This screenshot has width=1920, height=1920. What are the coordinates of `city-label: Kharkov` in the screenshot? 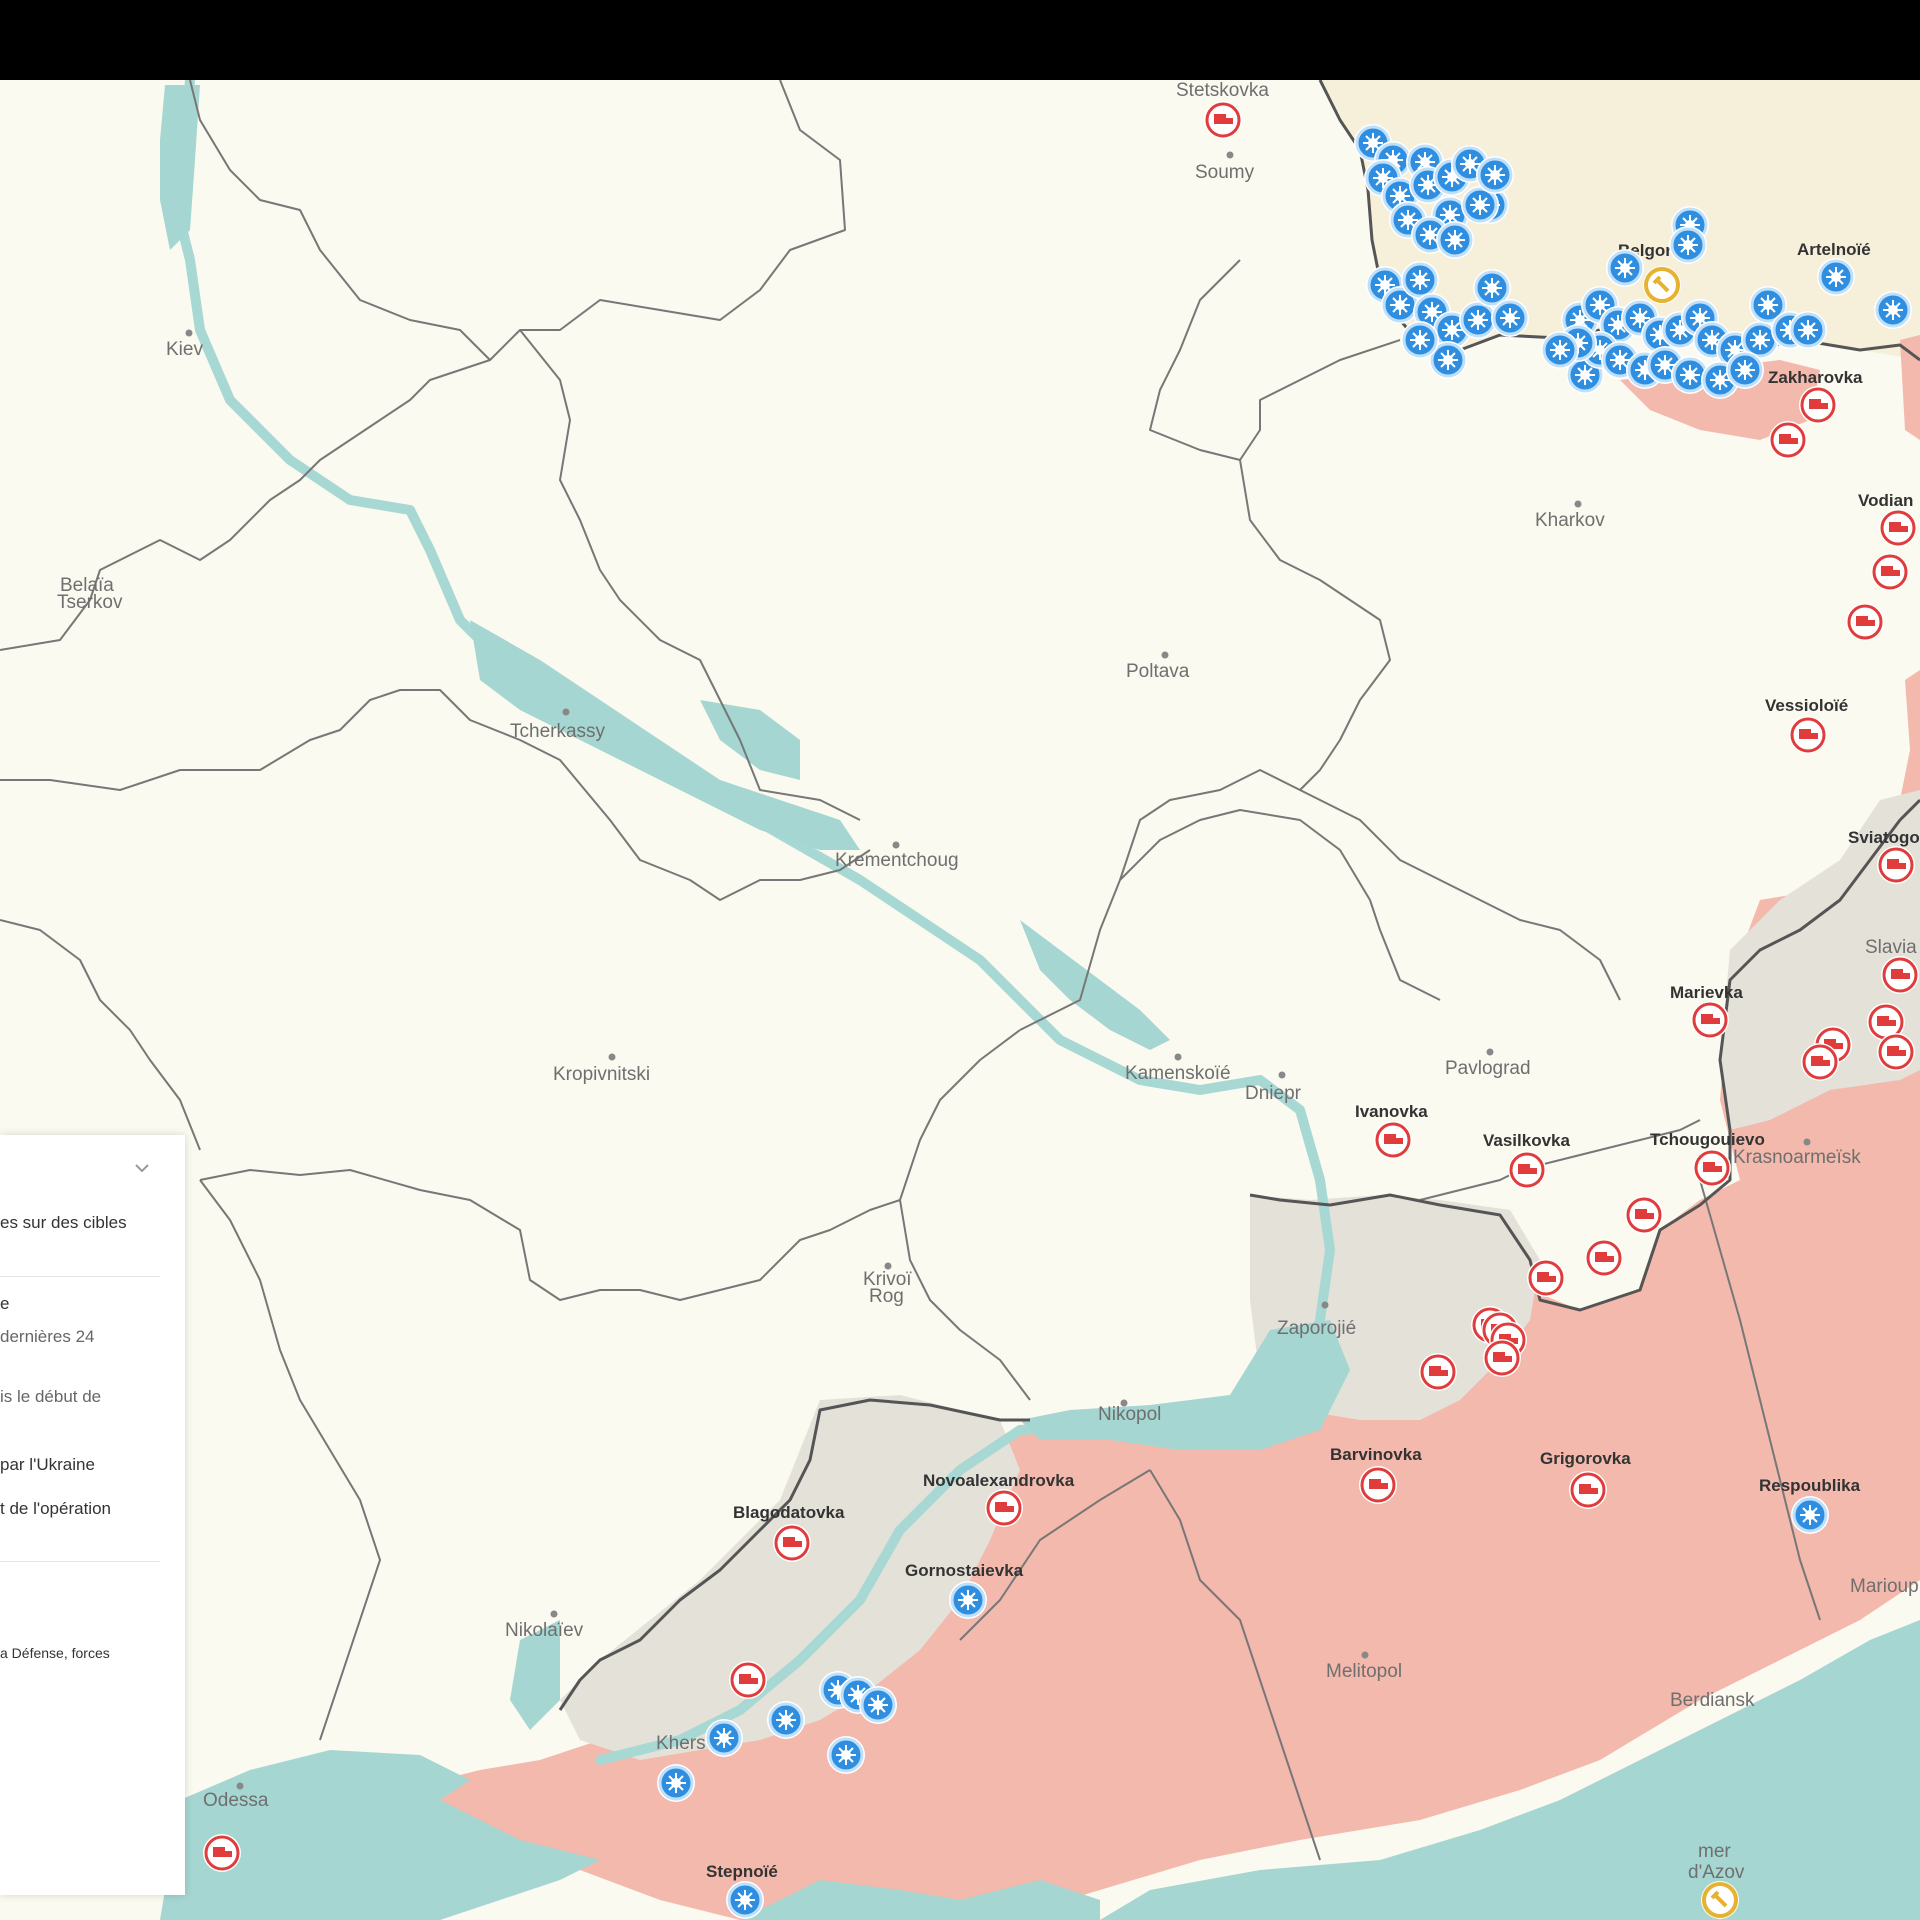 It's located at (1570, 520).